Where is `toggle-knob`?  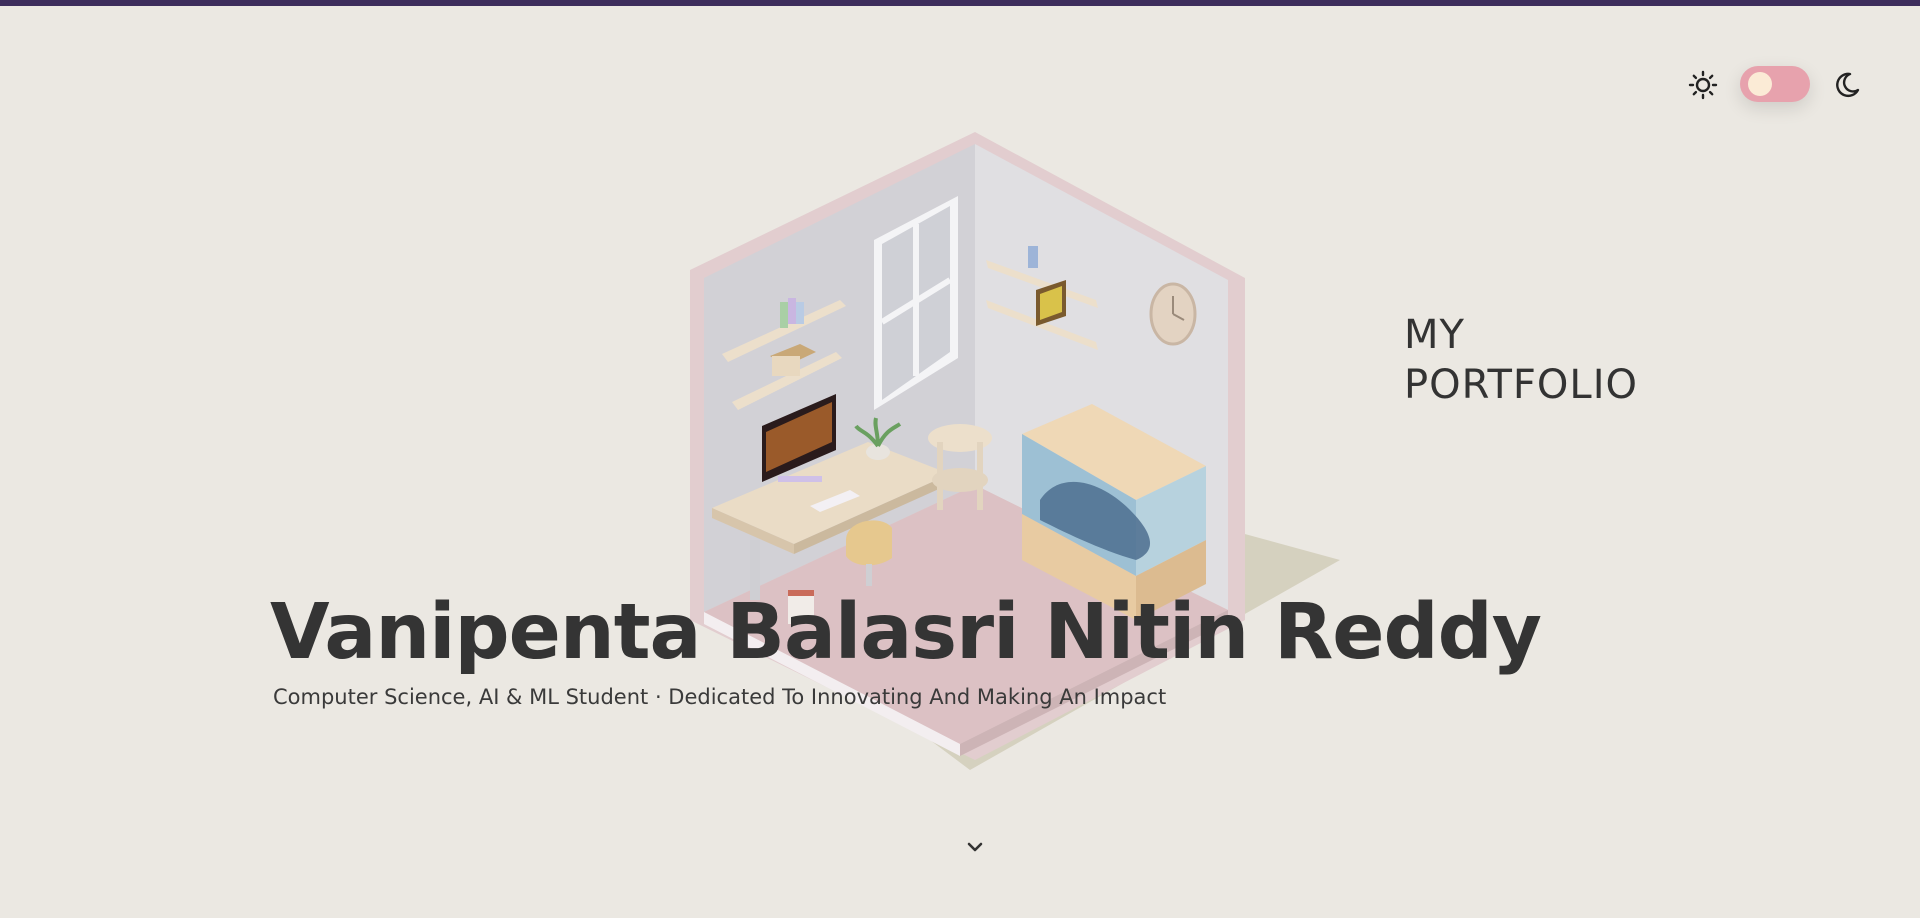
toggle-knob is located at coordinates (1760, 84).